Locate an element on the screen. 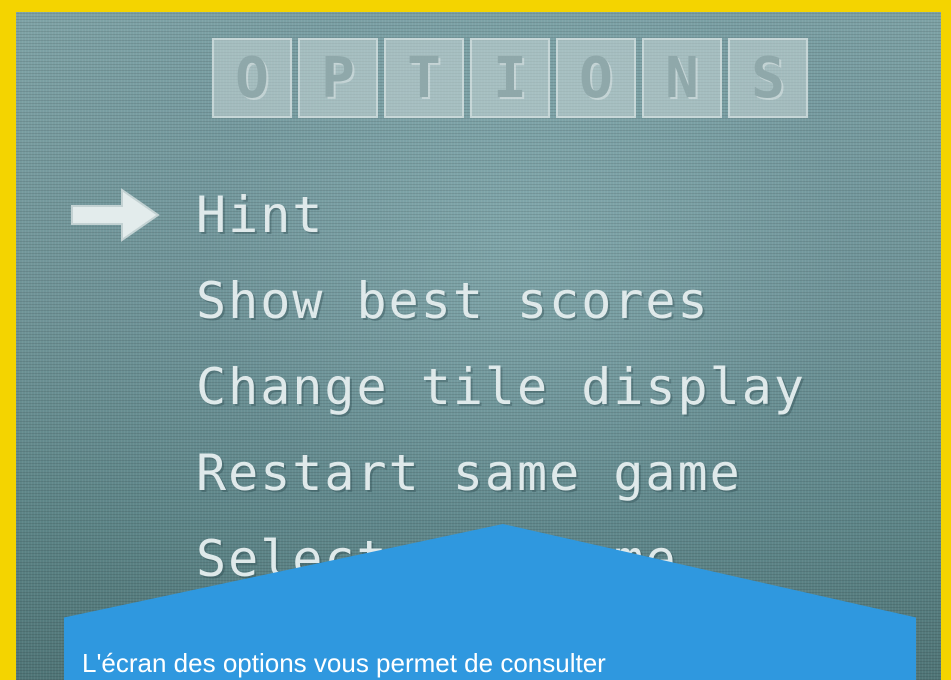  title-letter: P is located at coordinates (338, 78).